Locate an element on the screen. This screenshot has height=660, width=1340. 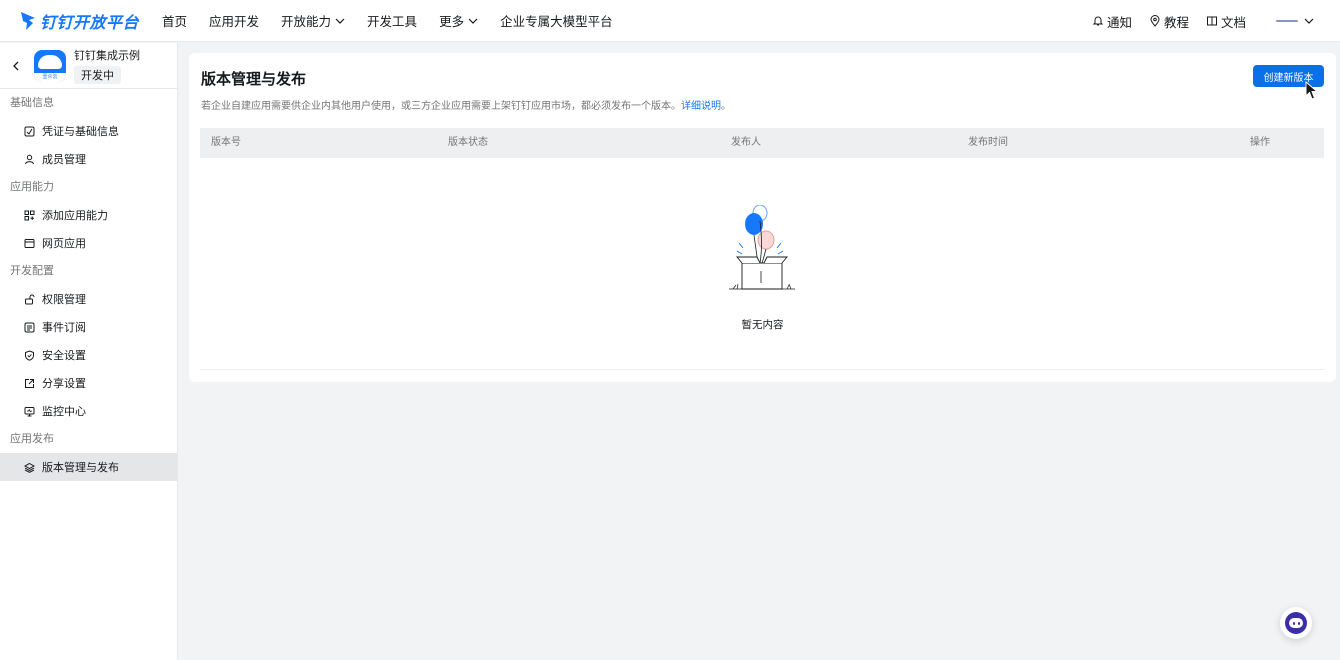
column-header-status: 版本状态 is located at coordinates (468, 142).